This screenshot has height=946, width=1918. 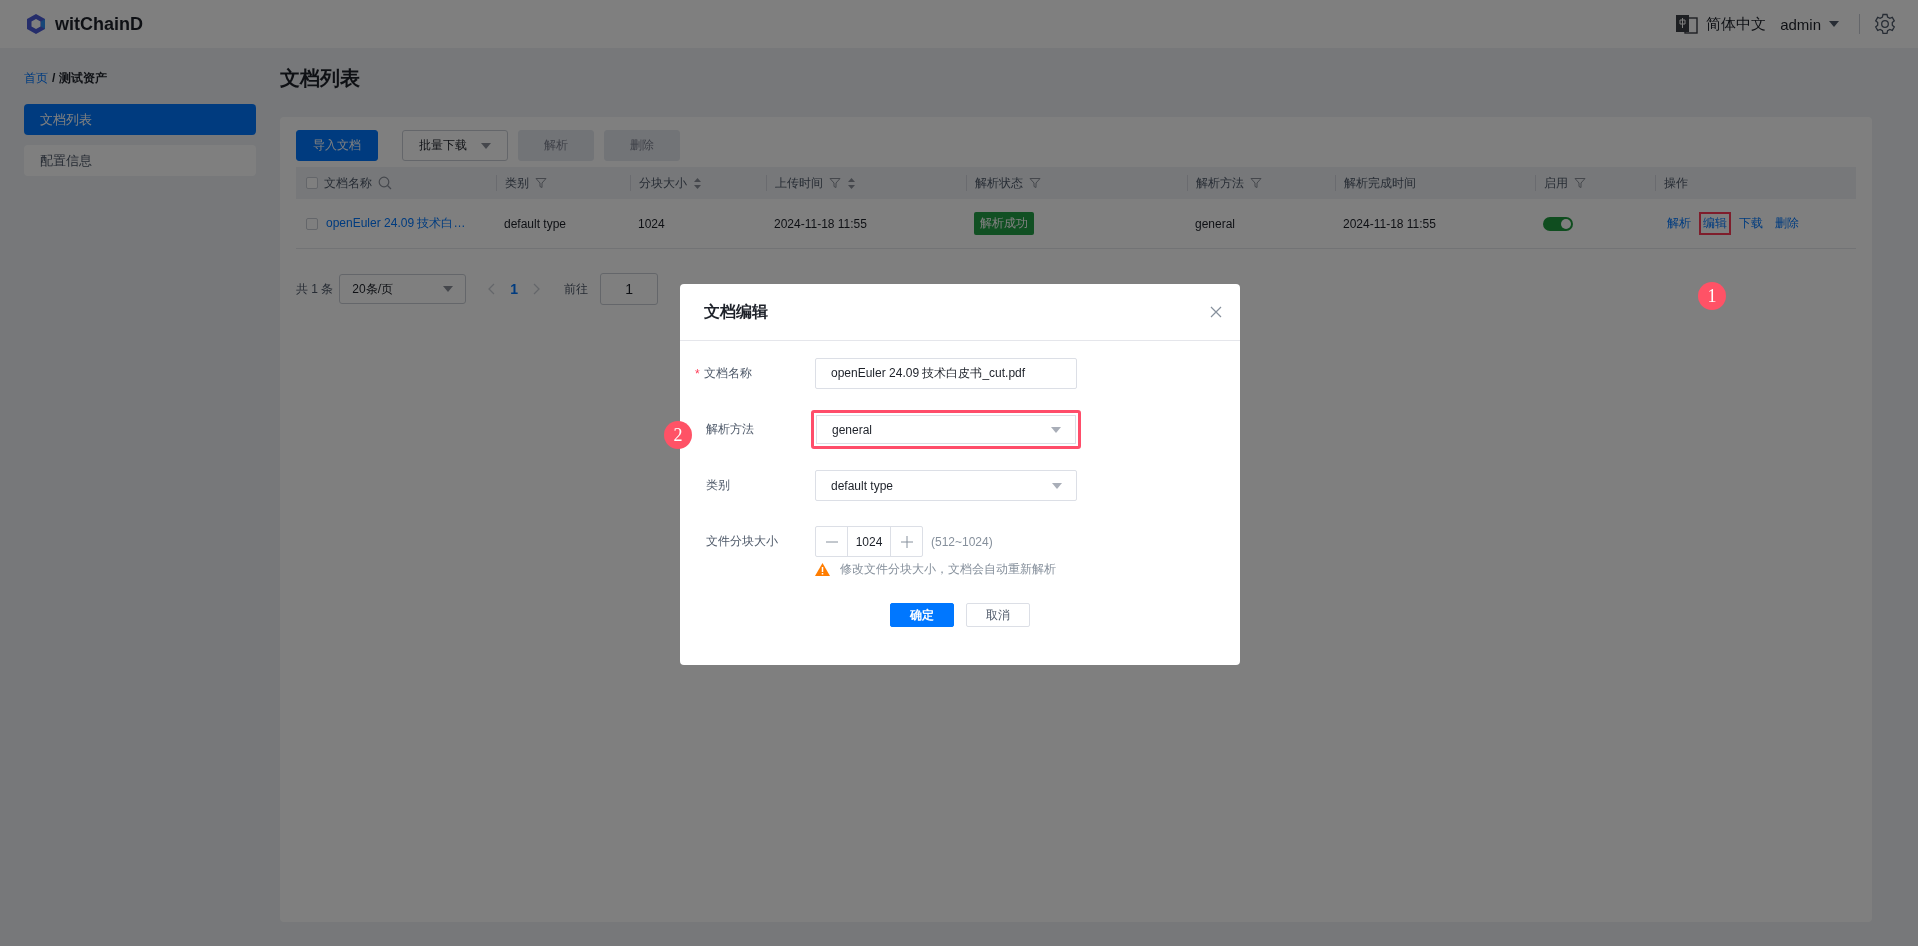 I want to click on close-icon, so click(x=1216, y=312).